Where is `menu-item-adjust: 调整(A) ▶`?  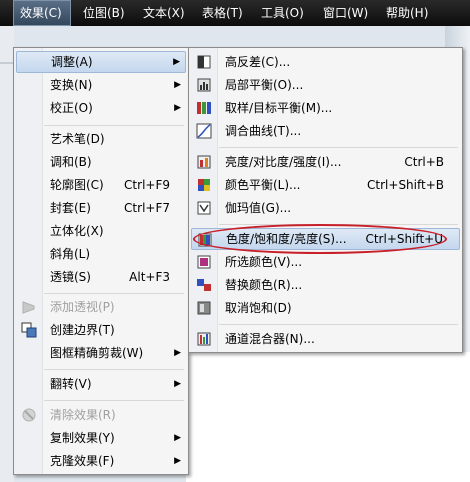 menu-item-adjust: 调整(A) ▶ is located at coordinates (101, 62).